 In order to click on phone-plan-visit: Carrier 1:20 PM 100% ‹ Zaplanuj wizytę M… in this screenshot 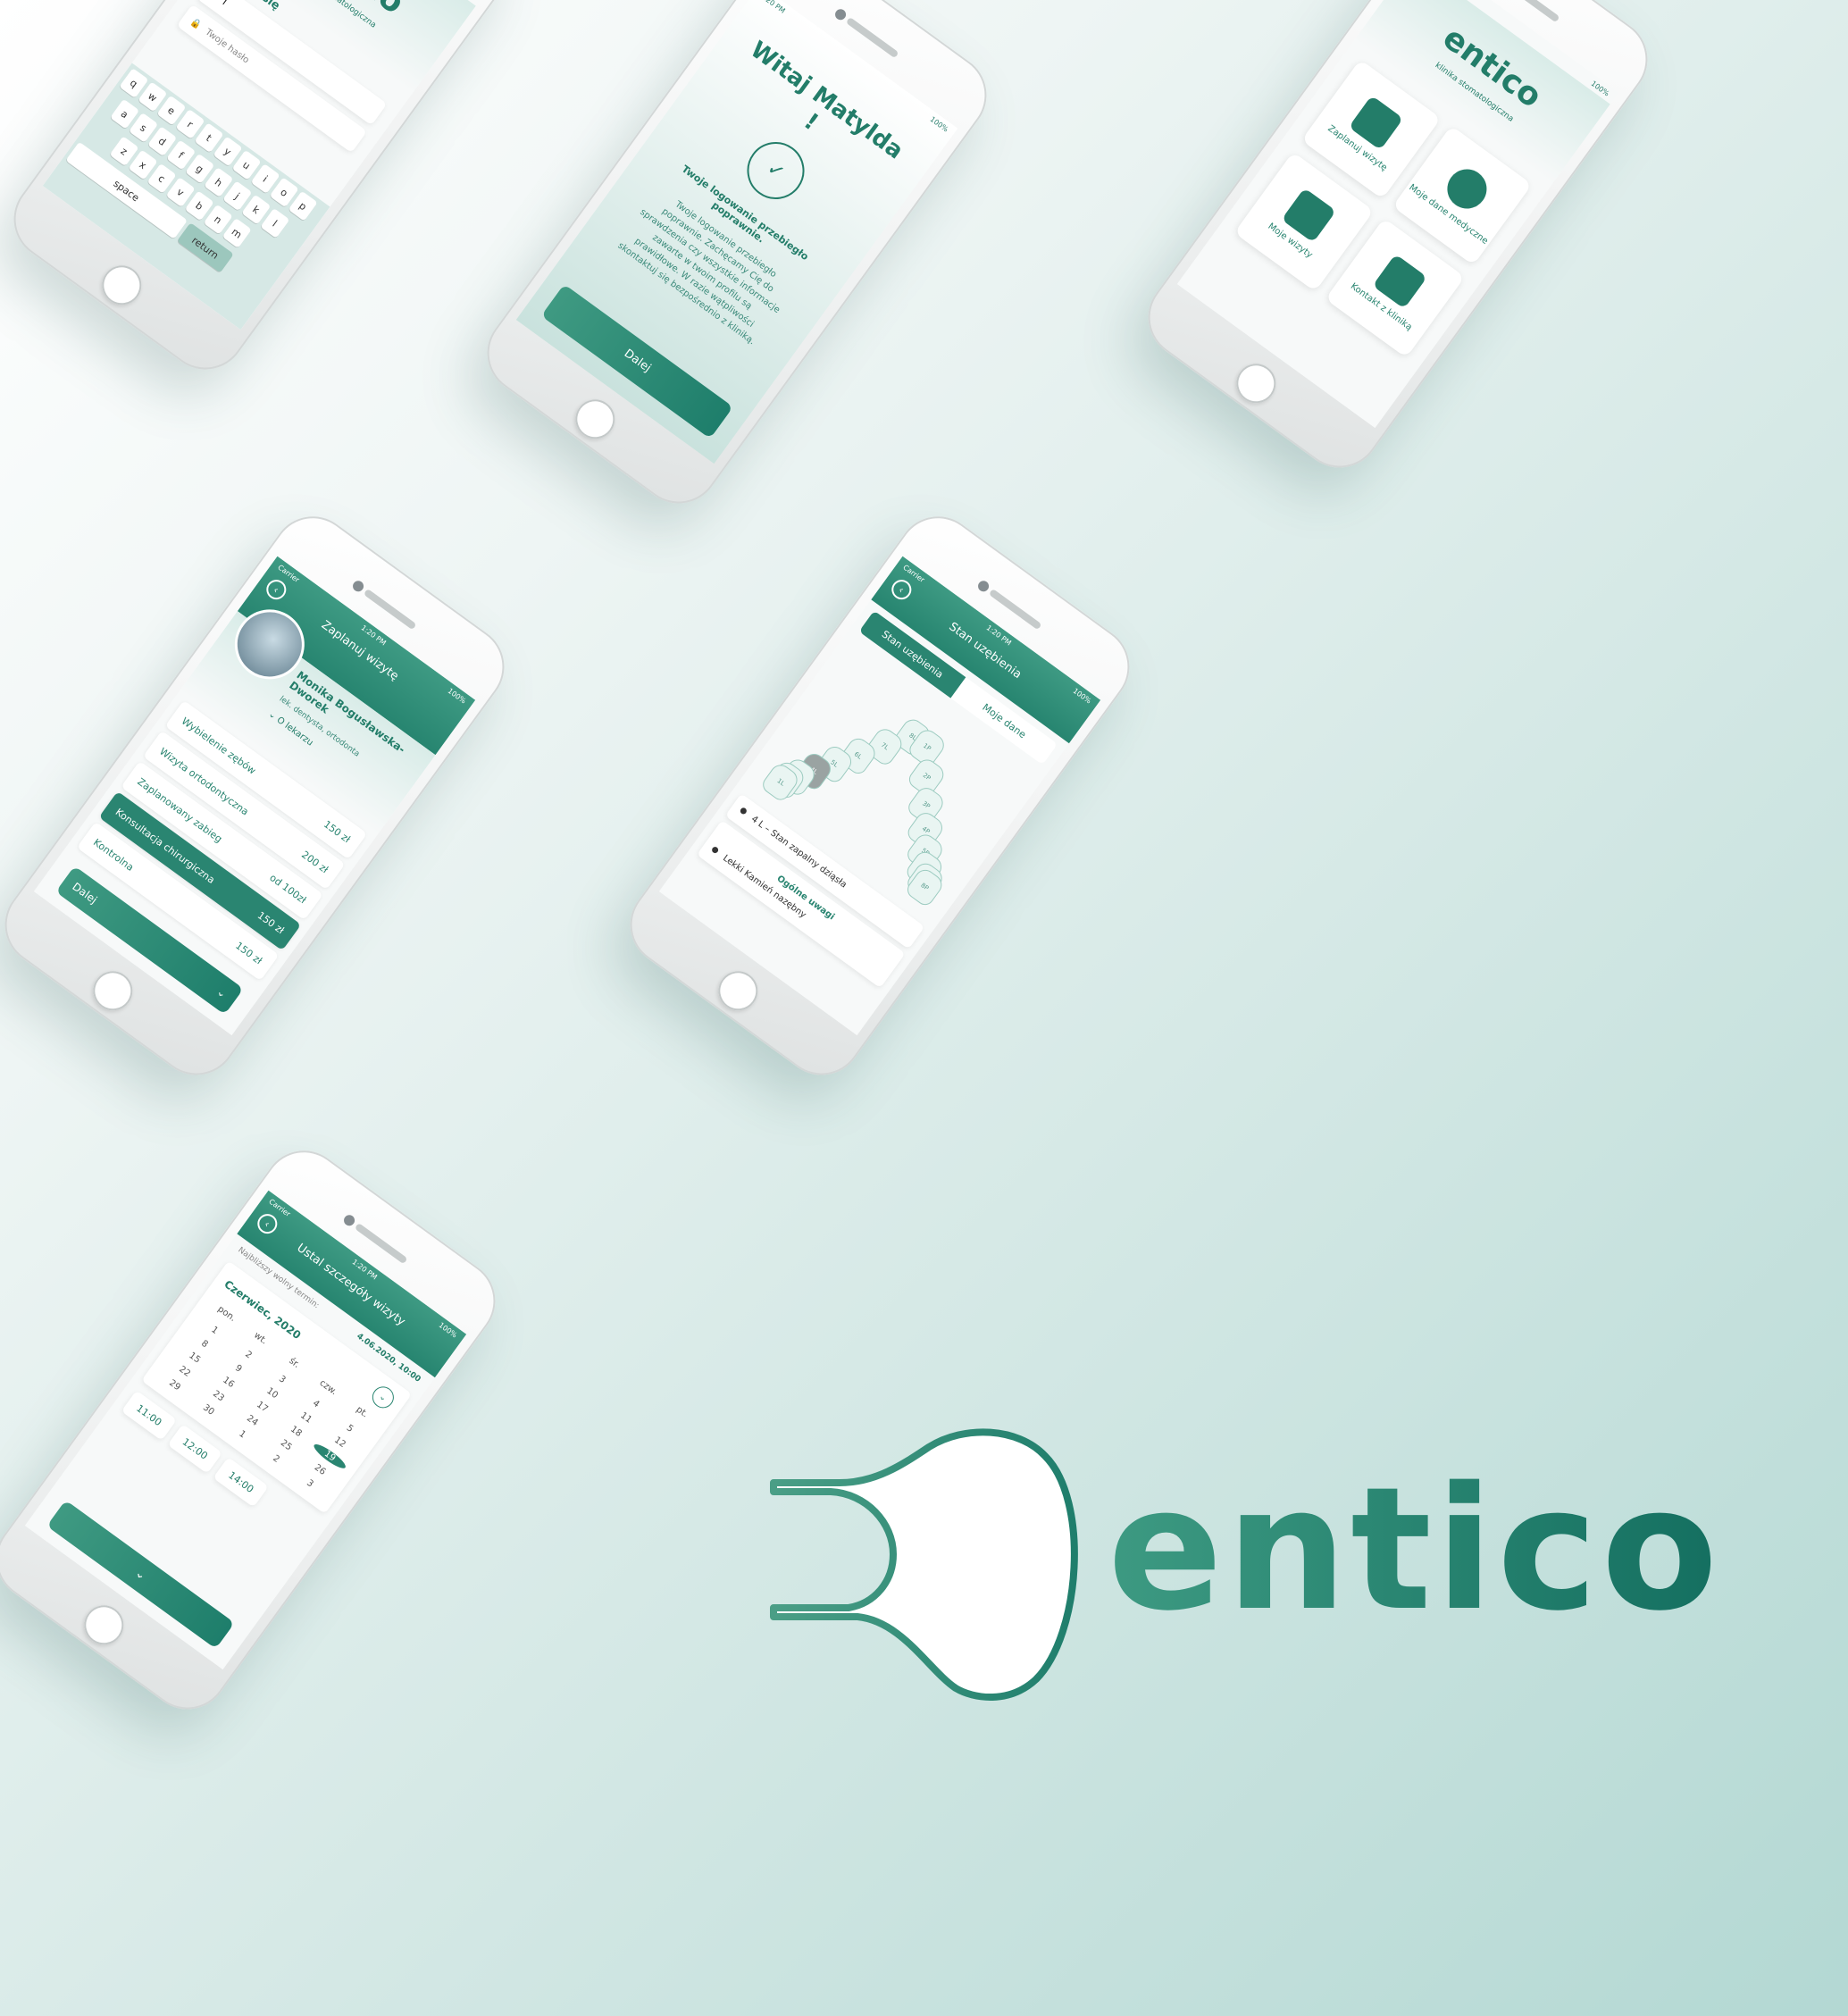, I will do `click(260, 796)`.